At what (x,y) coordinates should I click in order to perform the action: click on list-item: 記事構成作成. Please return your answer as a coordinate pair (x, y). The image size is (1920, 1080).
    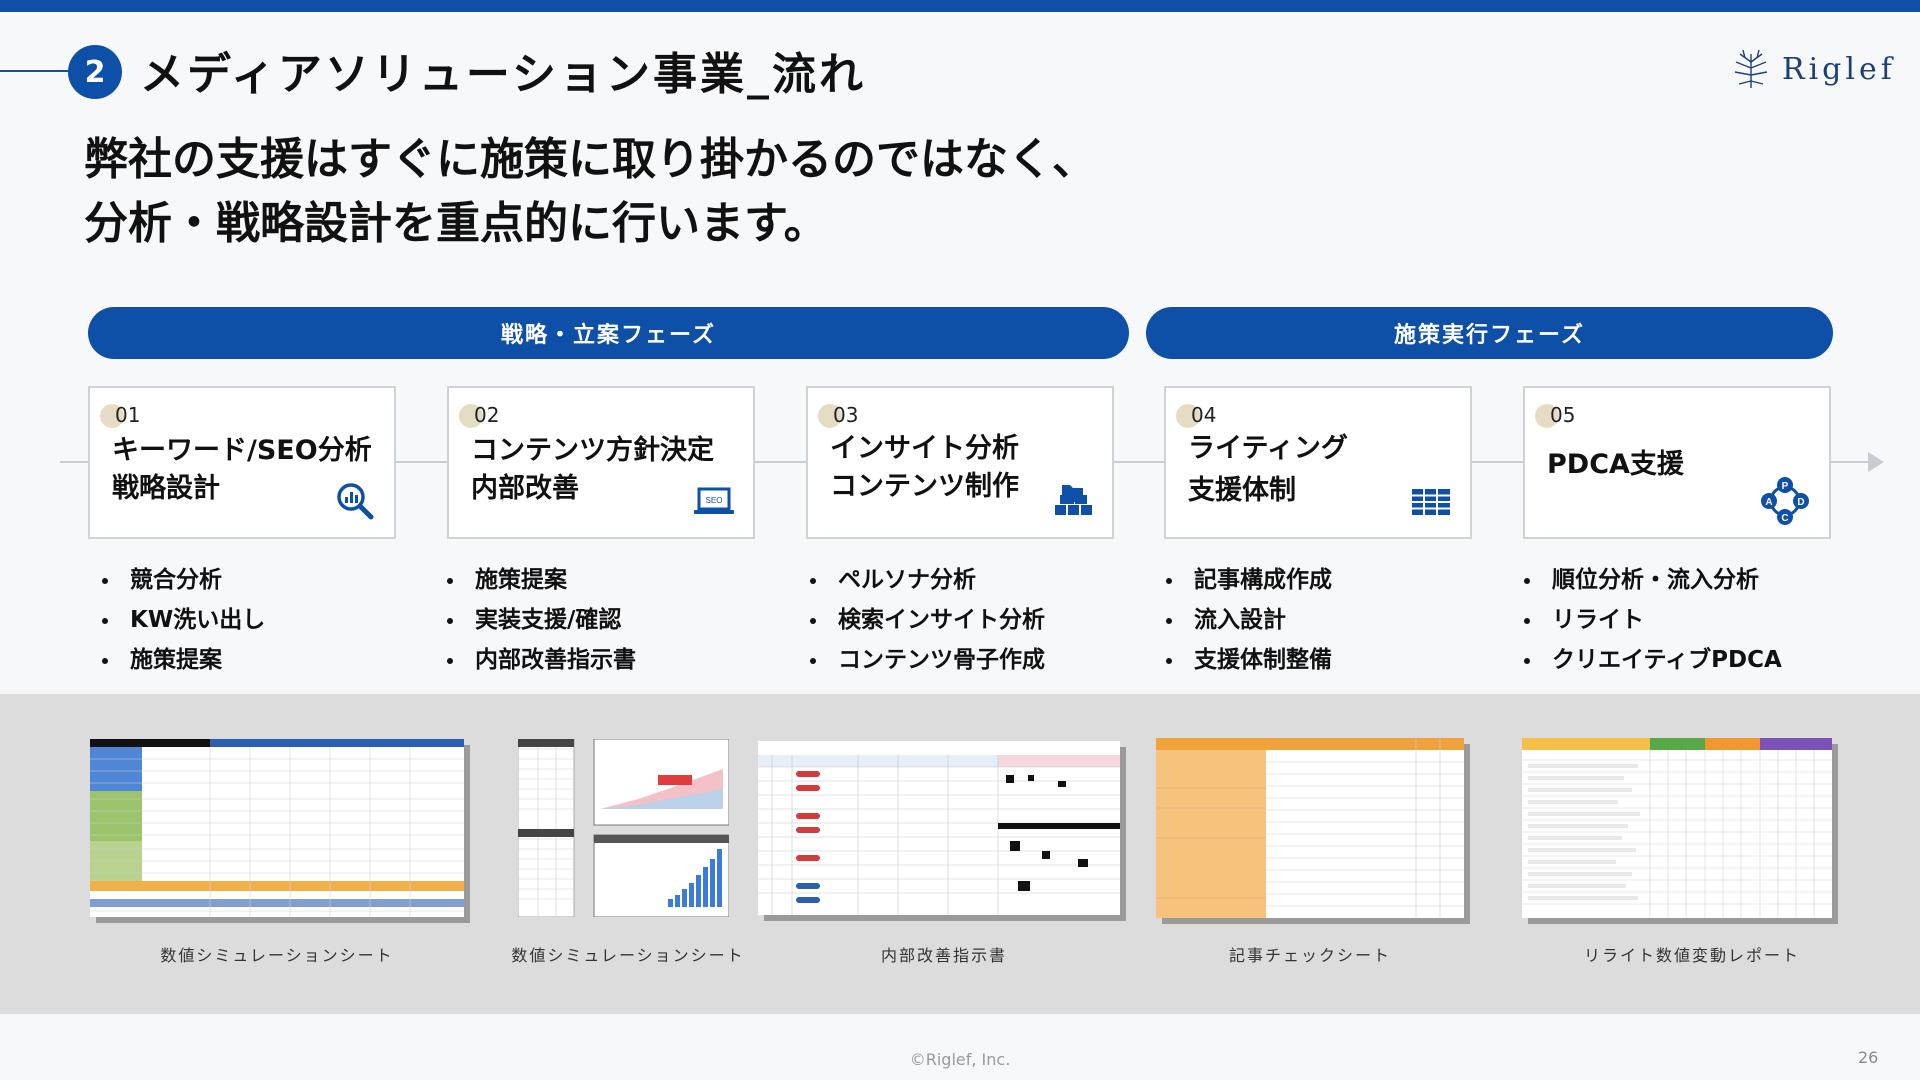
    Looking at the image, I should click on (1247, 580).